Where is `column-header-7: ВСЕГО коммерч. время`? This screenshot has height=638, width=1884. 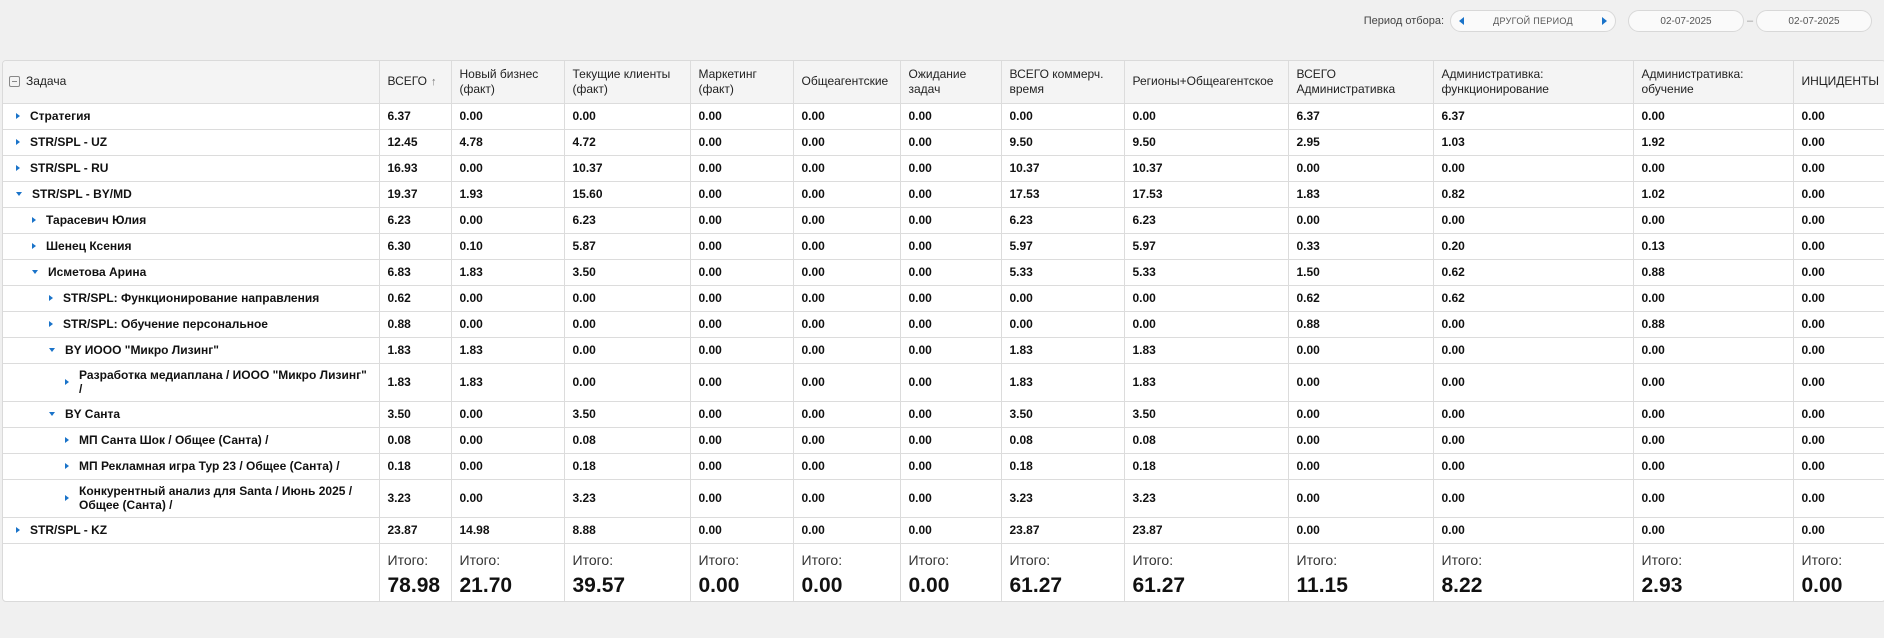 column-header-7: ВСЕГО коммерч. время is located at coordinates (1063, 82).